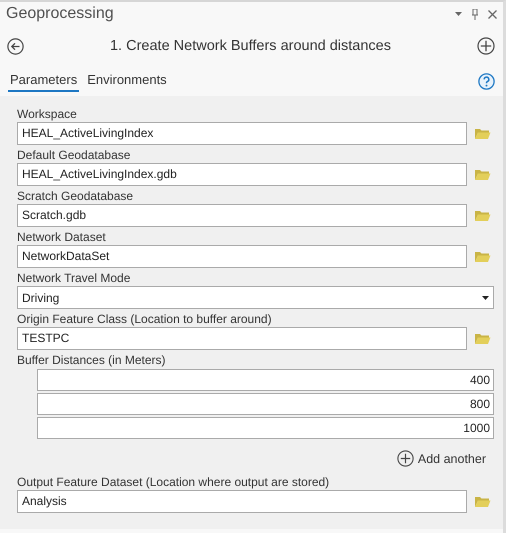 The image size is (506, 533). What do you see at coordinates (265, 380) in the screenshot?
I see `input-field: 400` at bounding box center [265, 380].